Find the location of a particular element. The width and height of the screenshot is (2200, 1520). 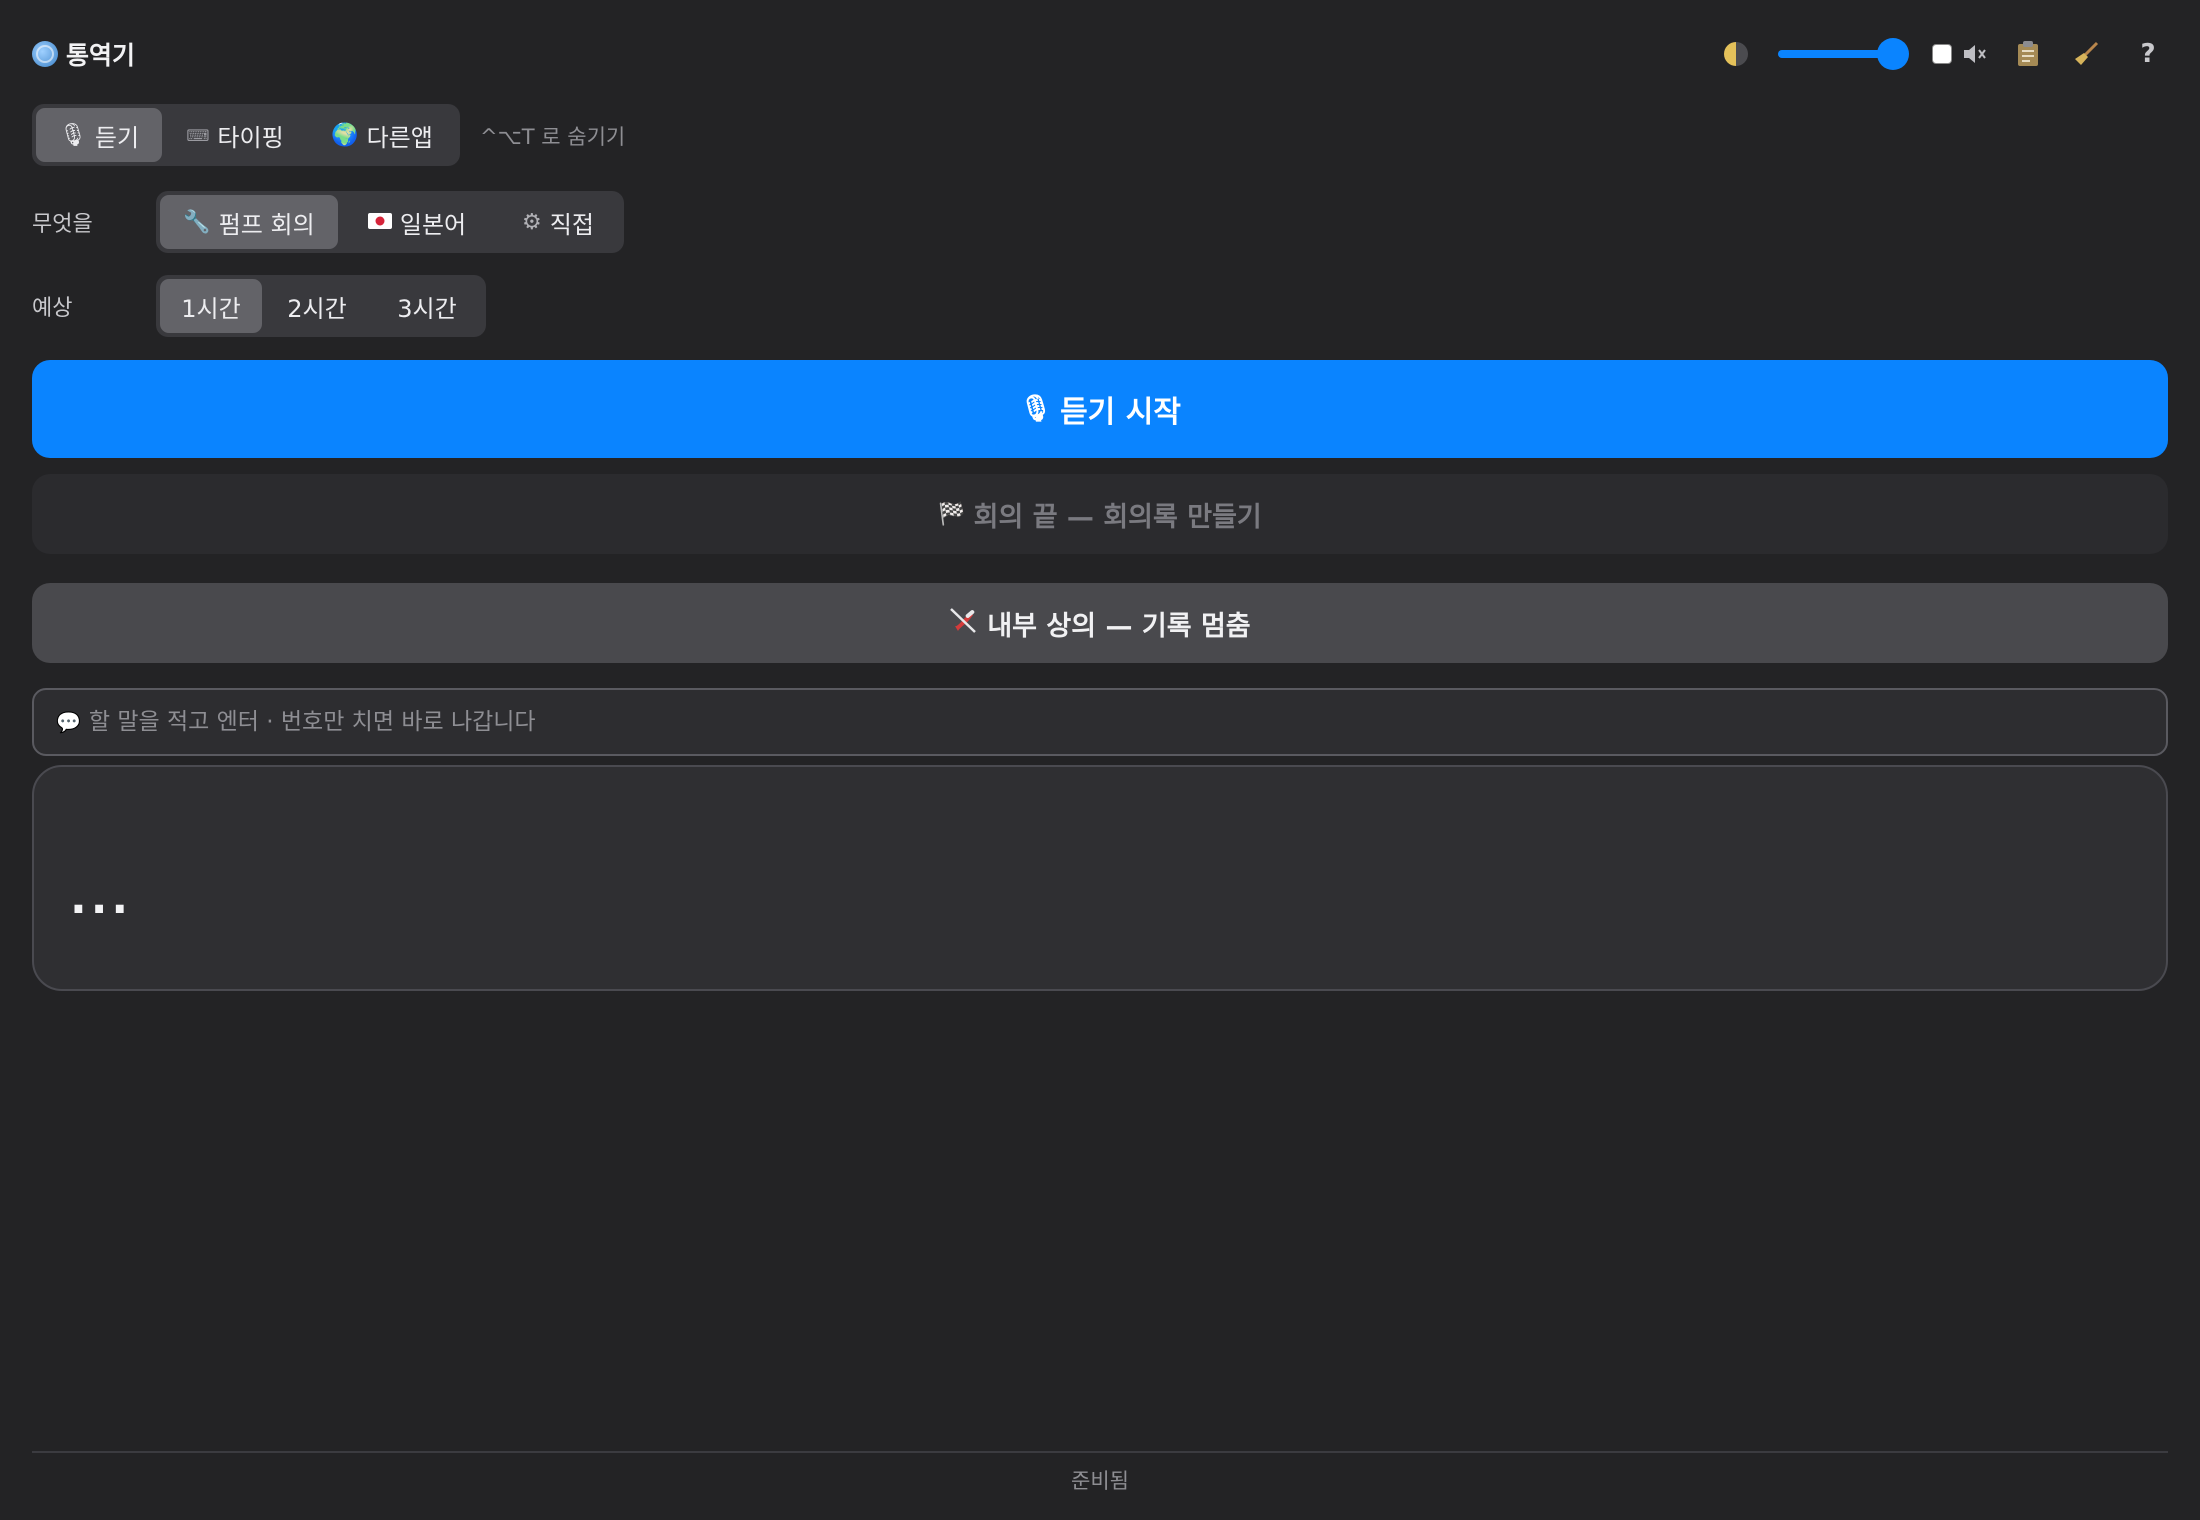

keyboard-icon: ⌨ is located at coordinates (198, 135).